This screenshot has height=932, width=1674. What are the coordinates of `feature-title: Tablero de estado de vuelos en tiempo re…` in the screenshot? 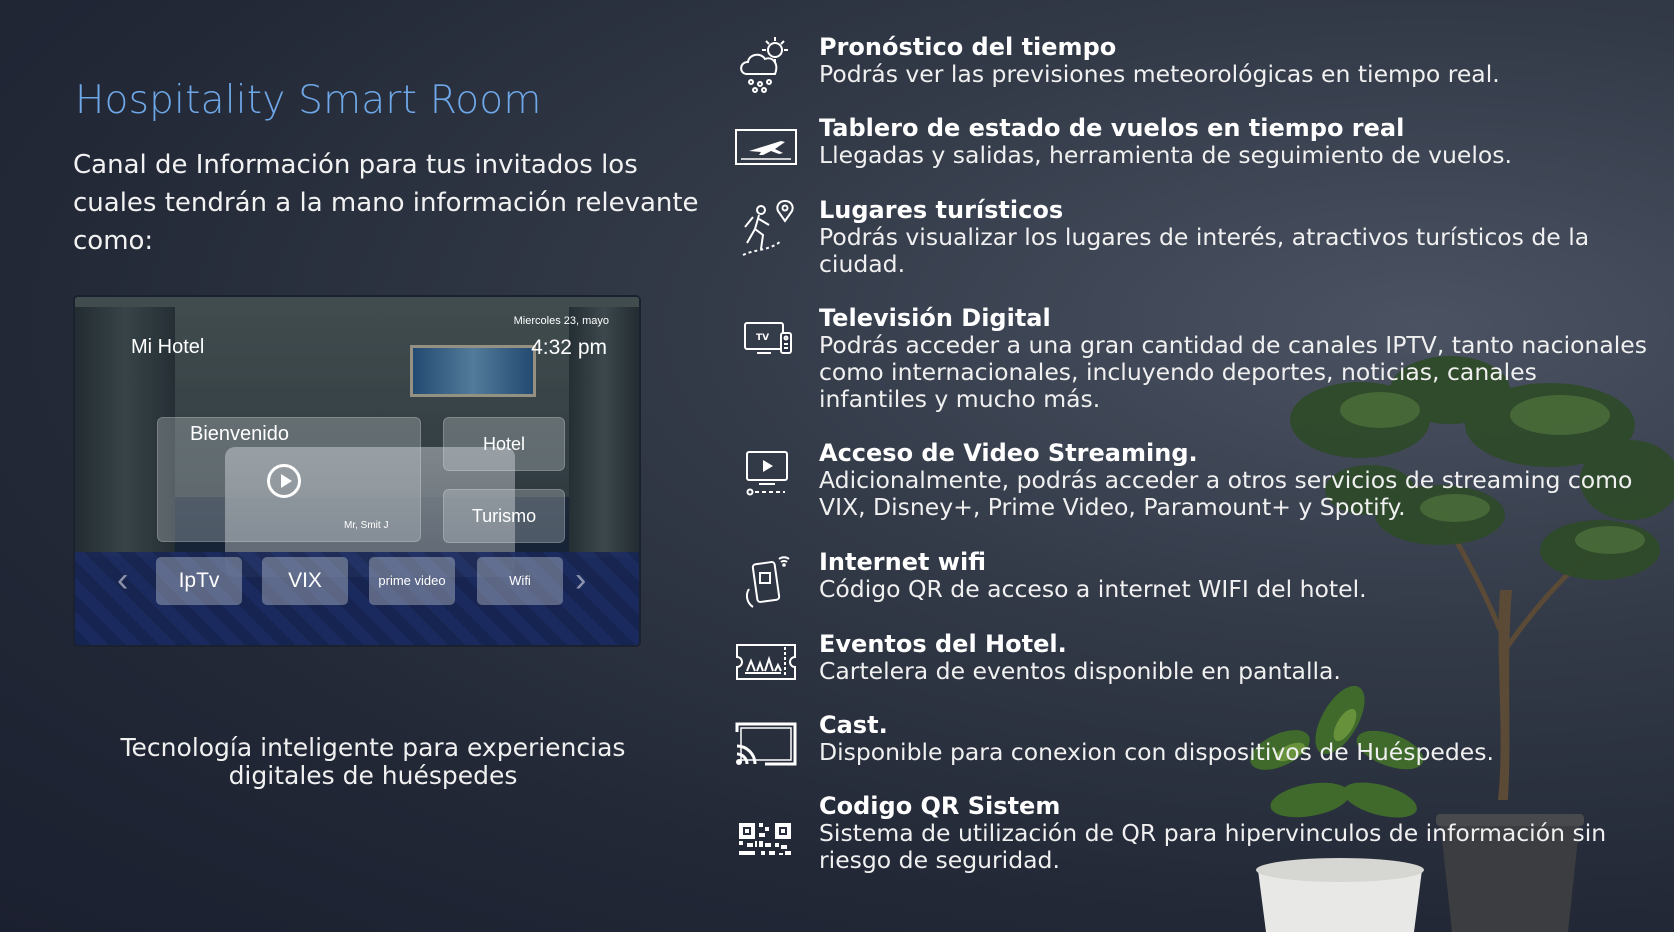 It's located at (1112, 128).